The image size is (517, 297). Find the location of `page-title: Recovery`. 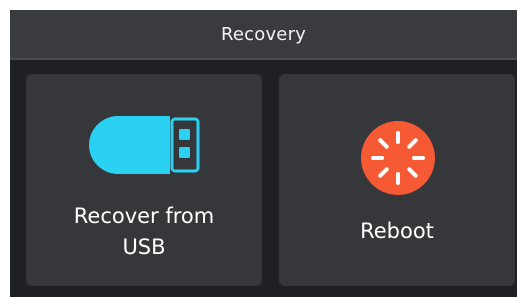

page-title: Recovery is located at coordinates (263, 34).